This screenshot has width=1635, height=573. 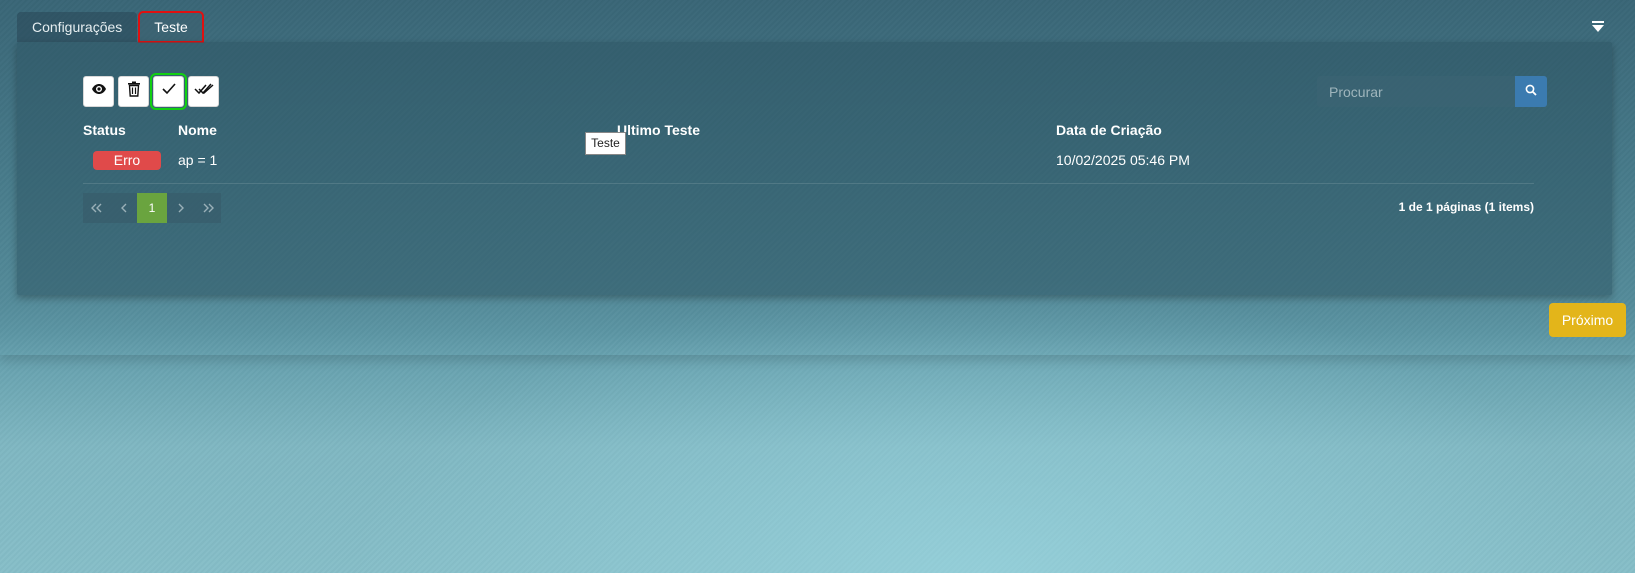 I want to click on trash-icon, so click(x=134, y=91).